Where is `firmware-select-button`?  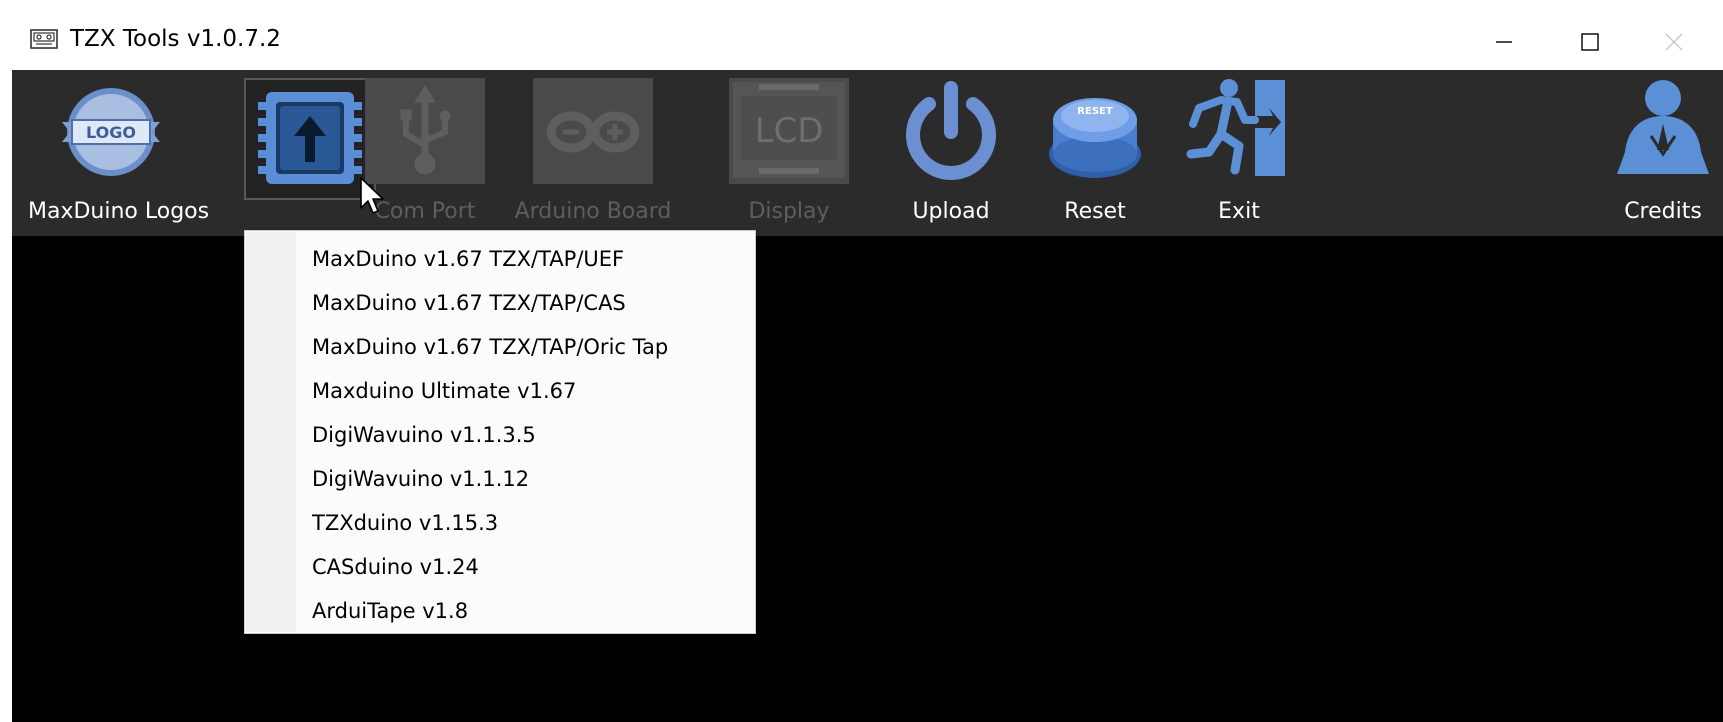 firmware-select-button is located at coordinates (310, 139).